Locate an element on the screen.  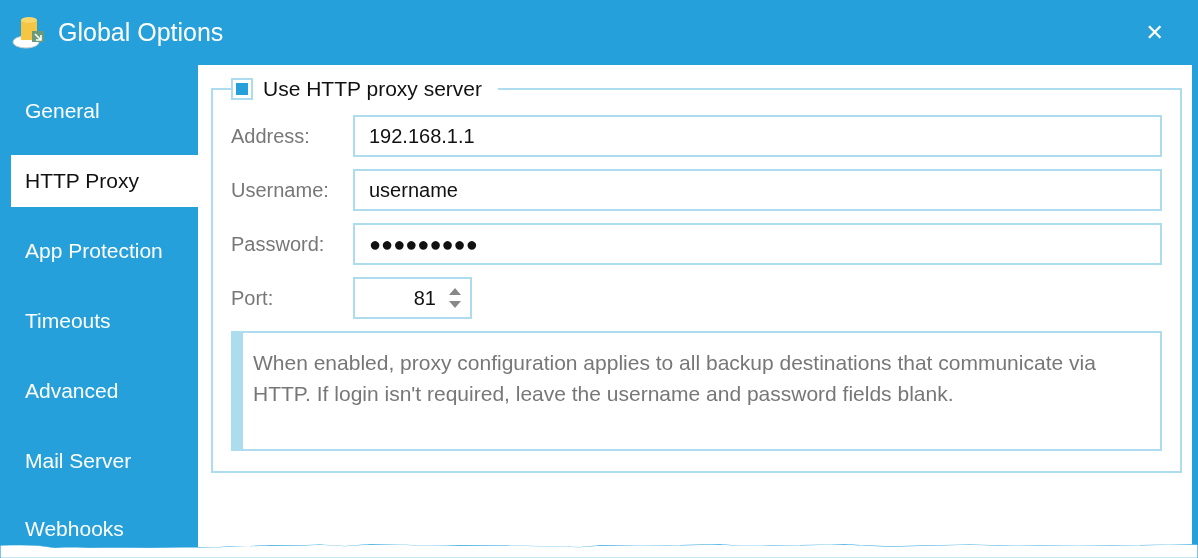
field-label: Address: is located at coordinates (271, 136).